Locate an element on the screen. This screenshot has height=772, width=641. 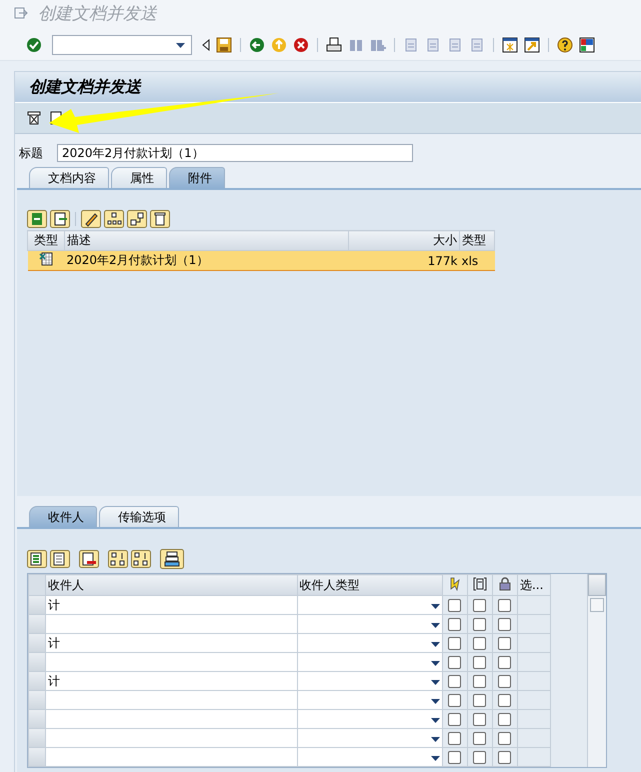
structure-icon is located at coordinates (137, 219).